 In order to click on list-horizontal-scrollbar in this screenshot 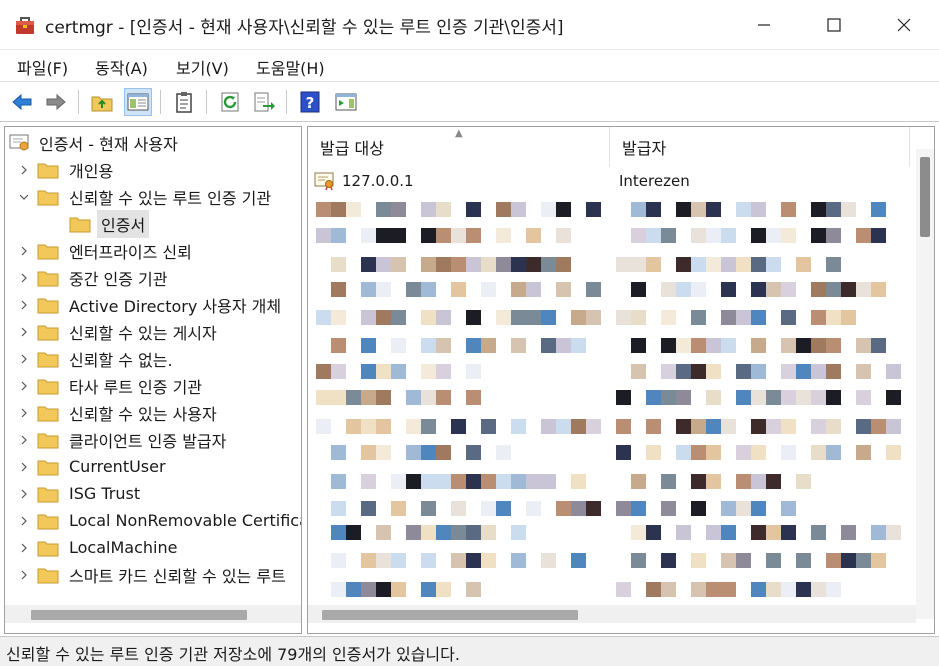, I will do `click(612, 614)`.